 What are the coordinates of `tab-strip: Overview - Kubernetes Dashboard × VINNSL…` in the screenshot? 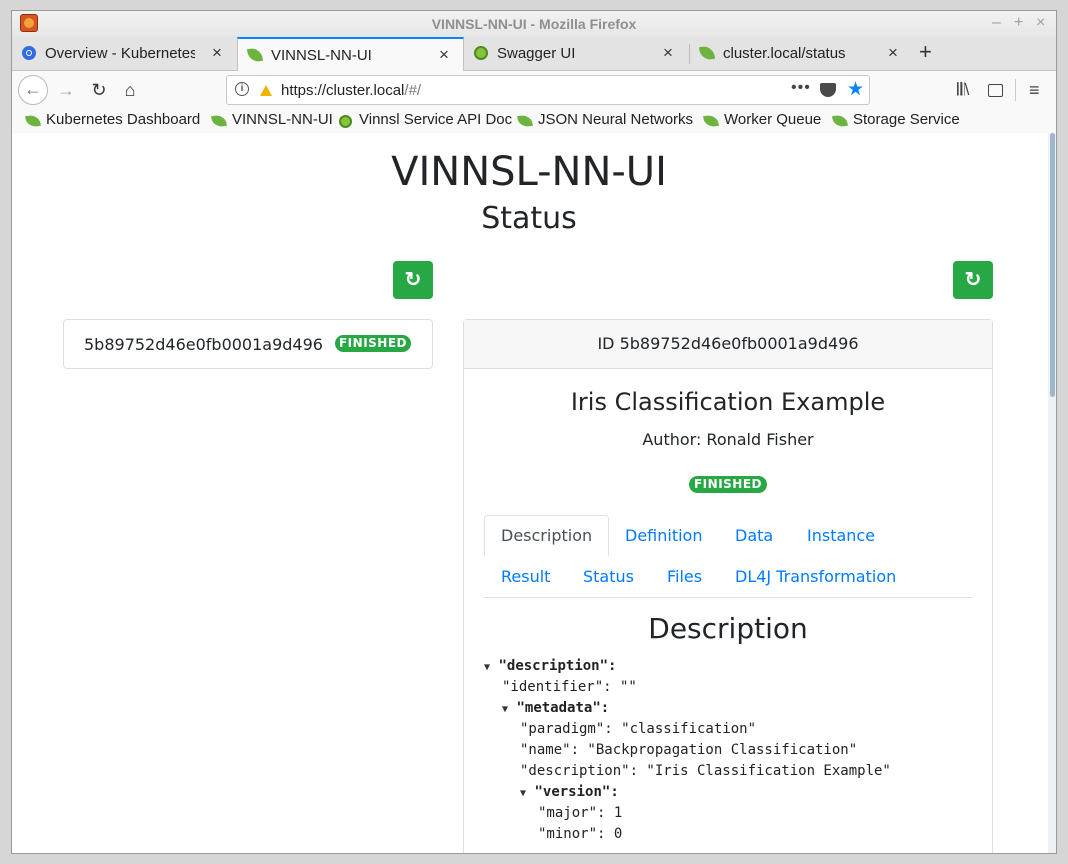 It's located at (534, 54).